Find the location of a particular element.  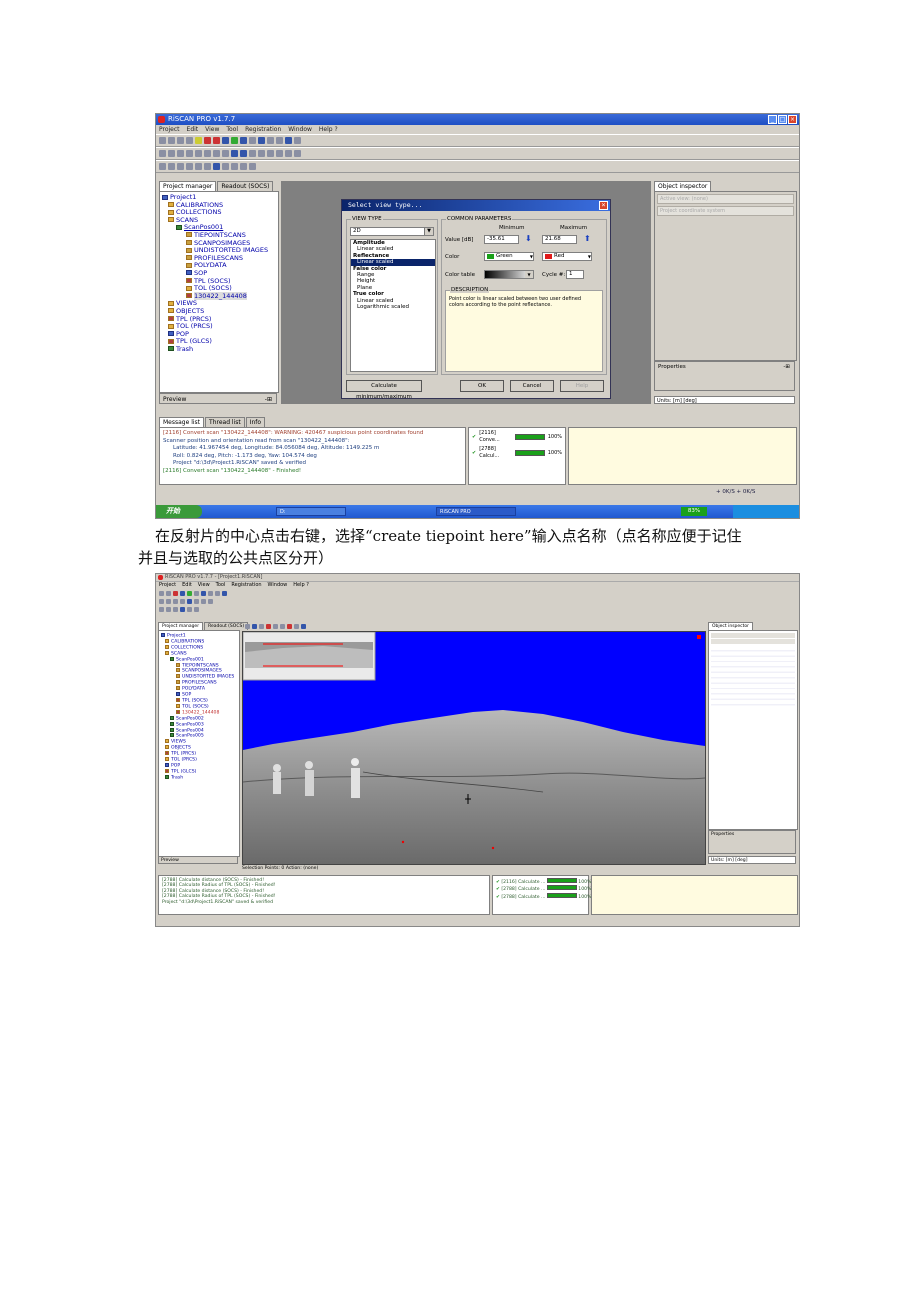

layers-icon is located at coordinates (189, 166).